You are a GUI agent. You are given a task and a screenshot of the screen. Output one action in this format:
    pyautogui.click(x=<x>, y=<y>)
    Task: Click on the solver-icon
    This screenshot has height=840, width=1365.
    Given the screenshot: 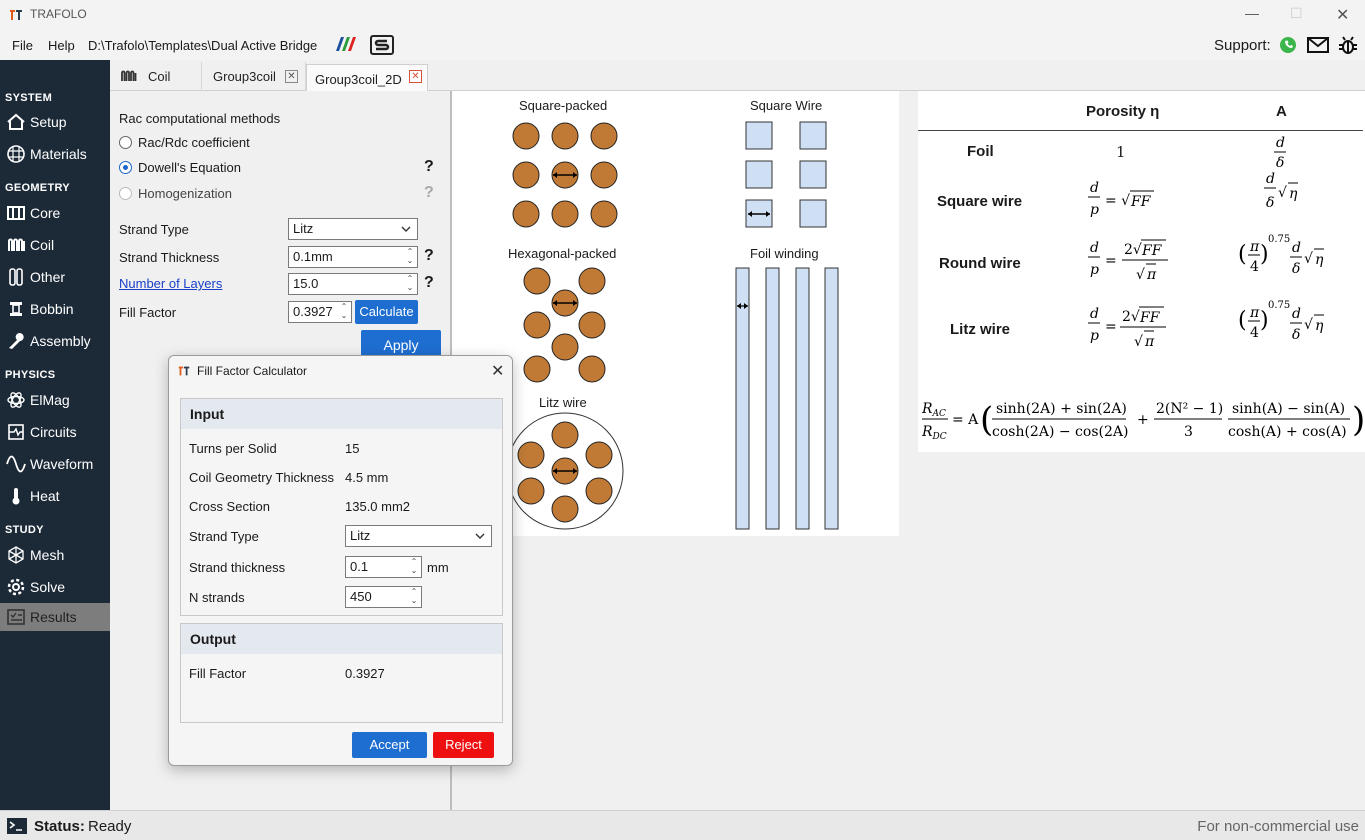 What is the action you would take?
    pyautogui.click(x=382, y=45)
    